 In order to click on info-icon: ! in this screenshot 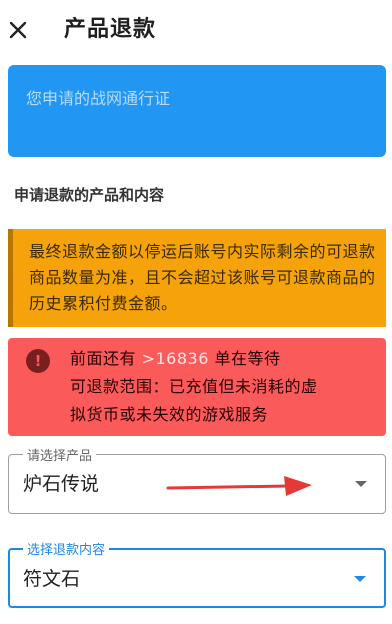, I will do `click(38, 361)`.